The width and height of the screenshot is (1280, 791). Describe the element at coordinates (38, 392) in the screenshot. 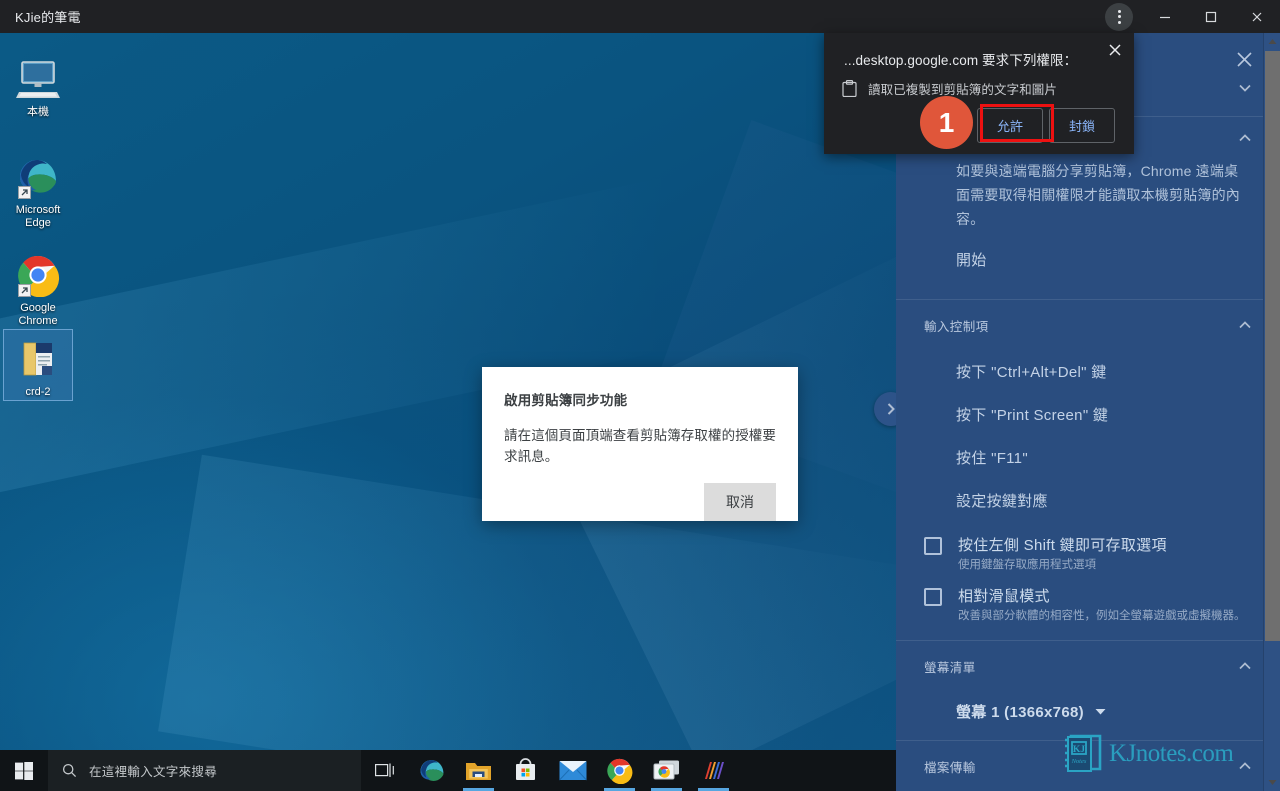

I see `desktop-icon-label: crd-2` at that location.